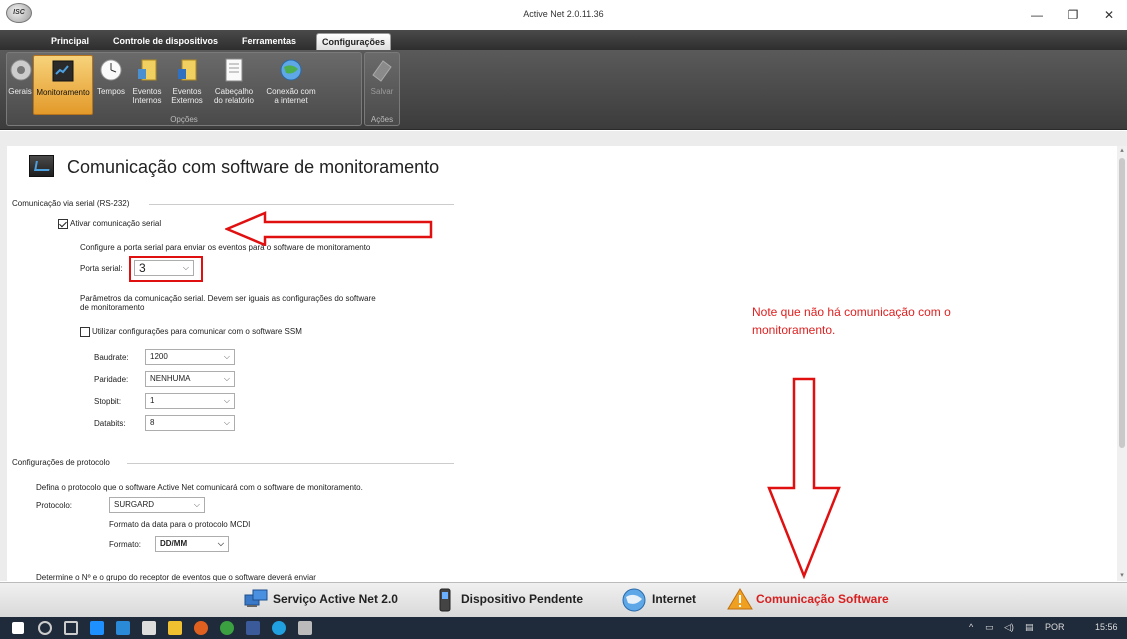 The width and height of the screenshot is (1127, 639). Describe the element at coordinates (108, 401) in the screenshot. I see `stopbit-label: Stopbit:` at that location.